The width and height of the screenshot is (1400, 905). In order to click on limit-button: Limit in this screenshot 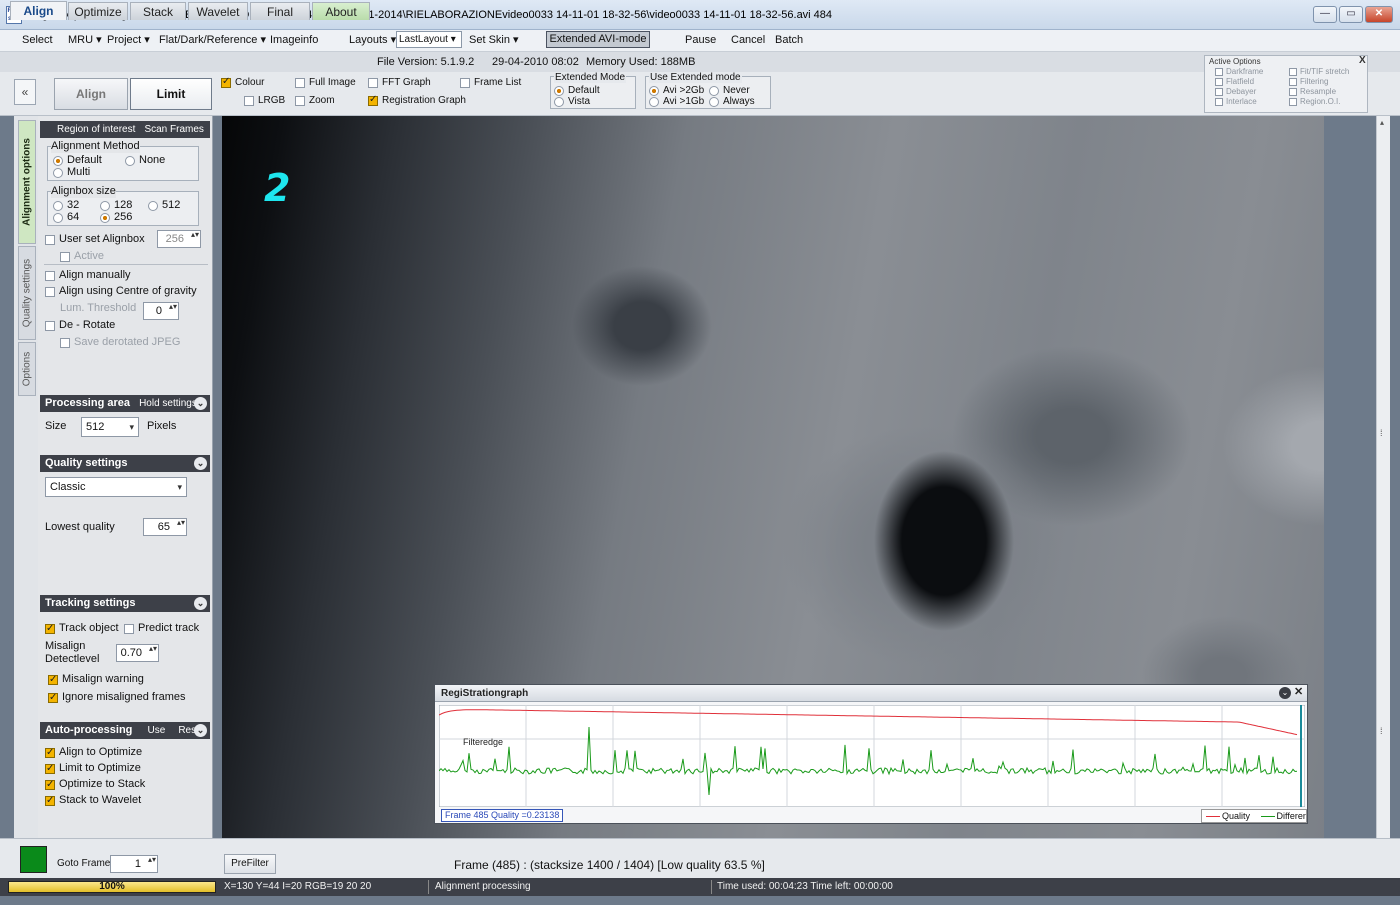, I will do `click(171, 94)`.